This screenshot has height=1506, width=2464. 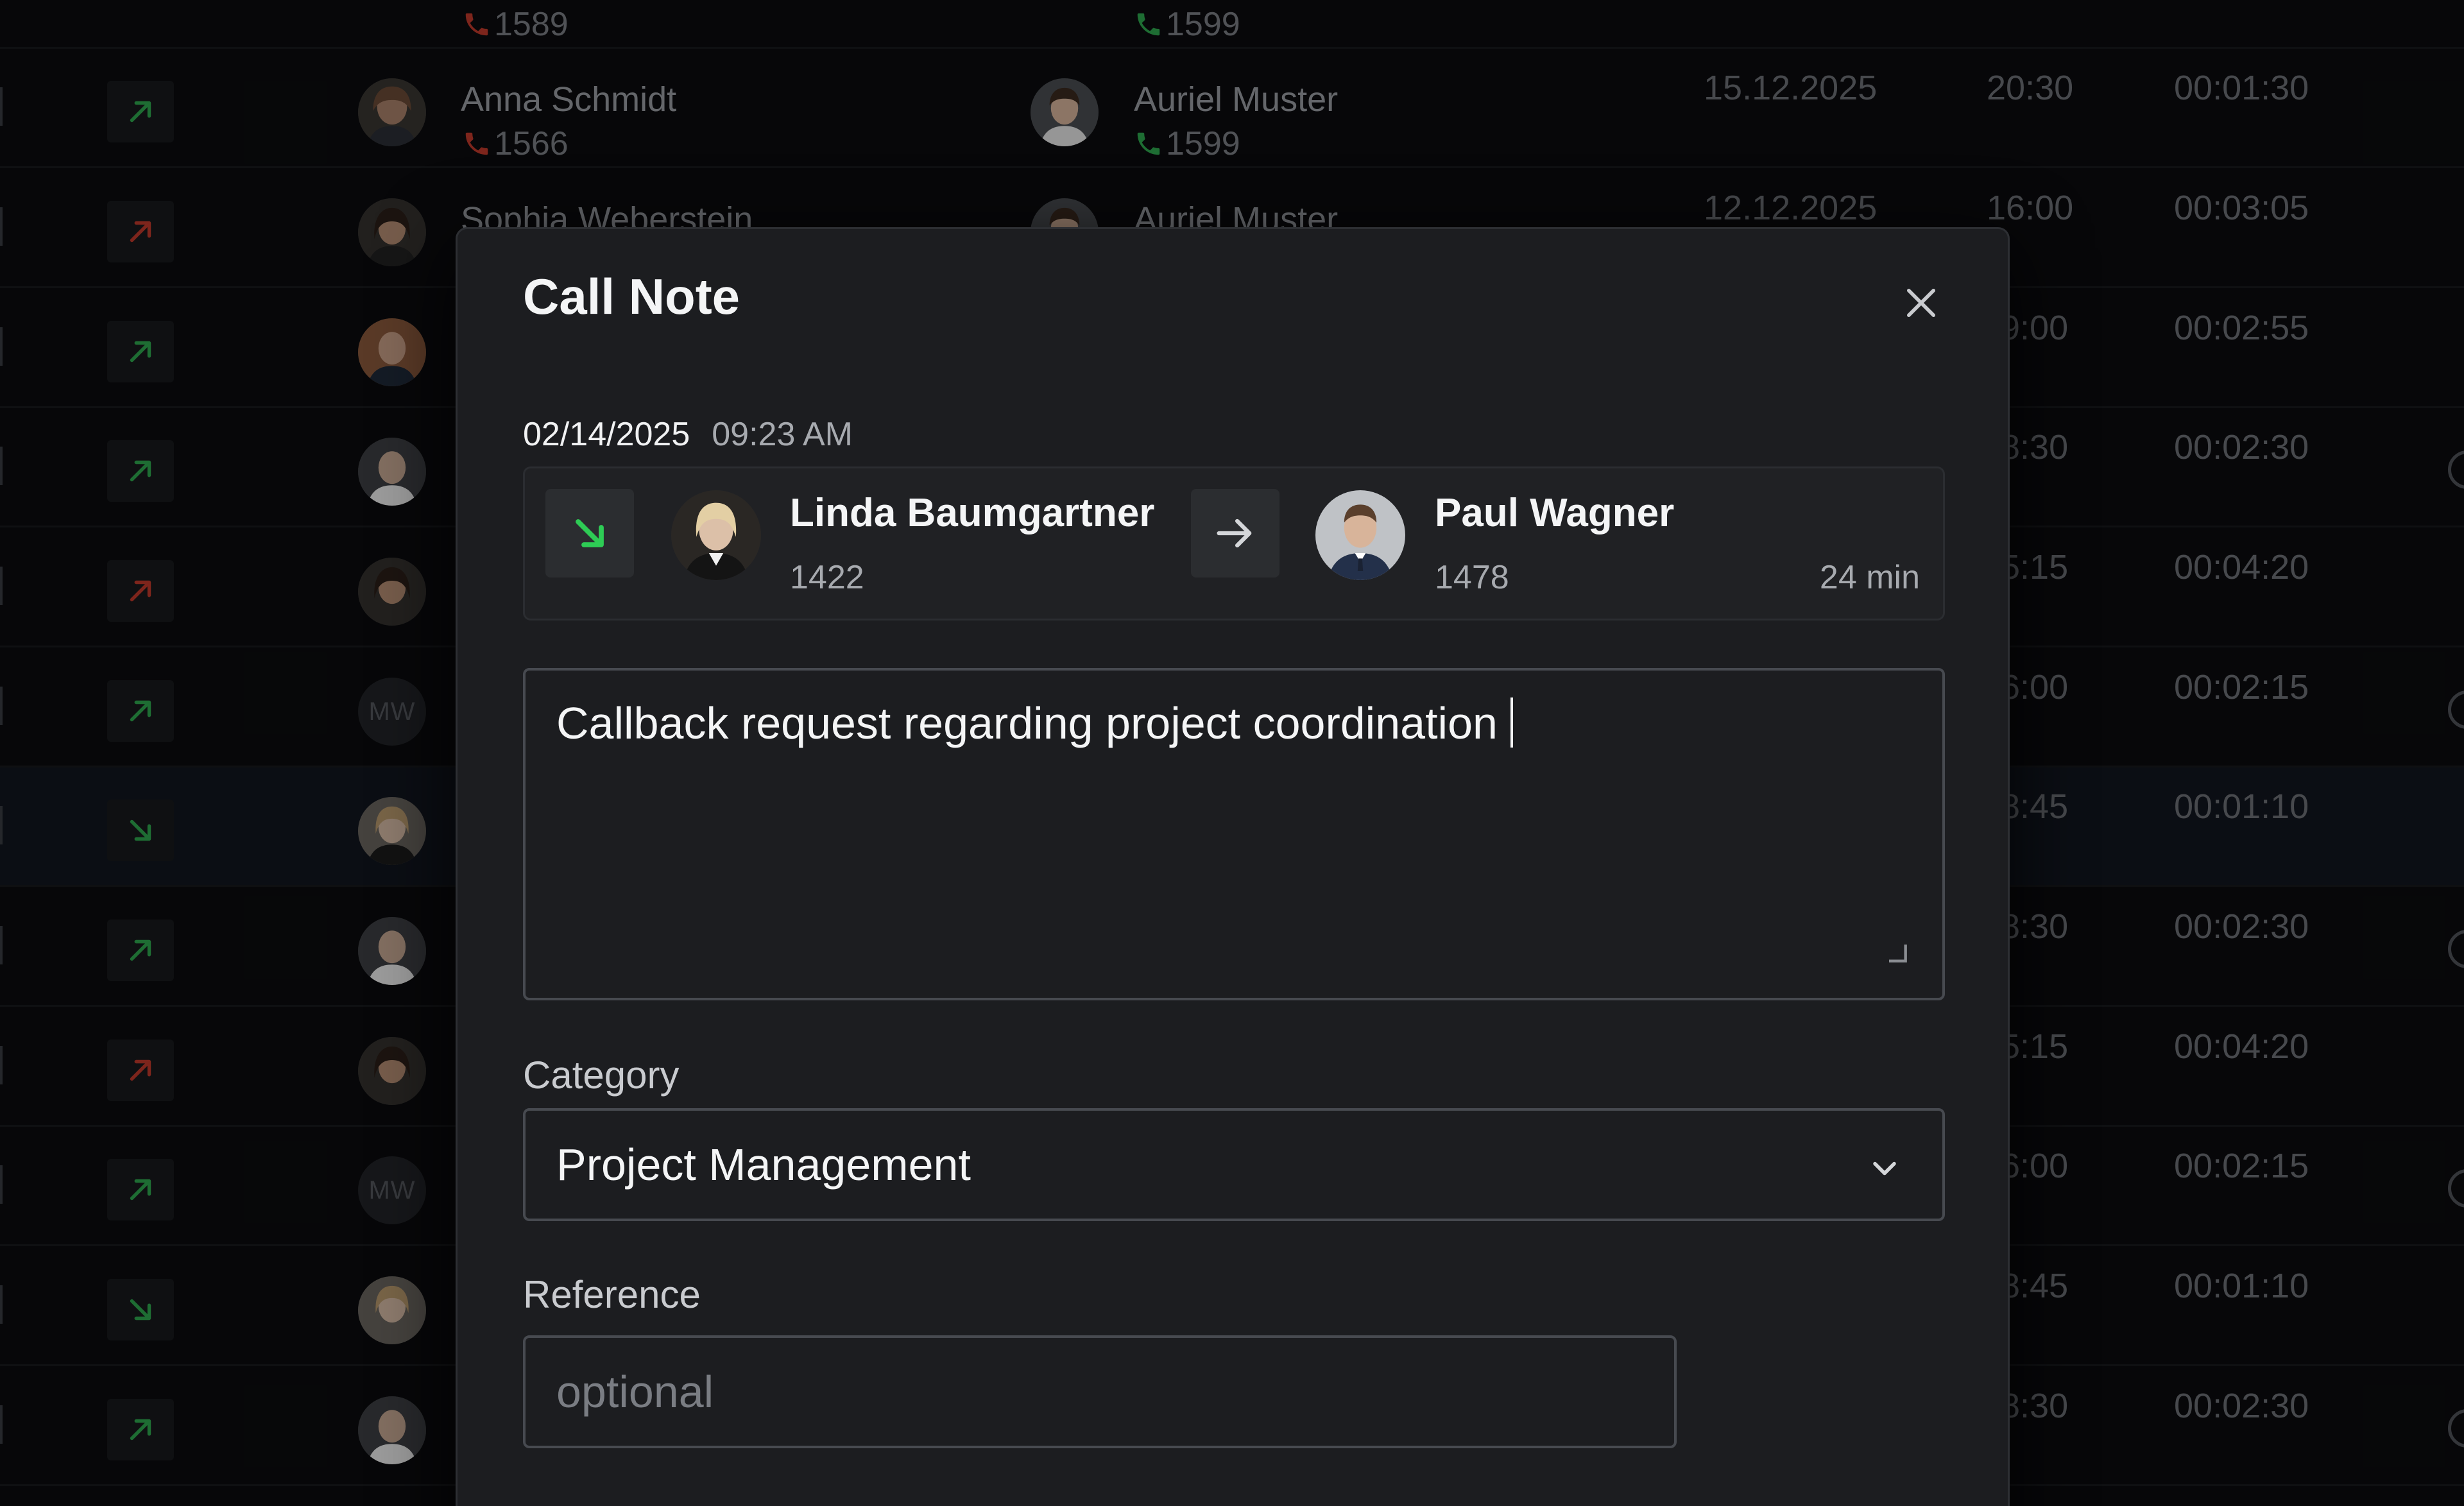 What do you see at coordinates (1555, 513) in the screenshot?
I see `callee-name: Paul Wagner` at bounding box center [1555, 513].